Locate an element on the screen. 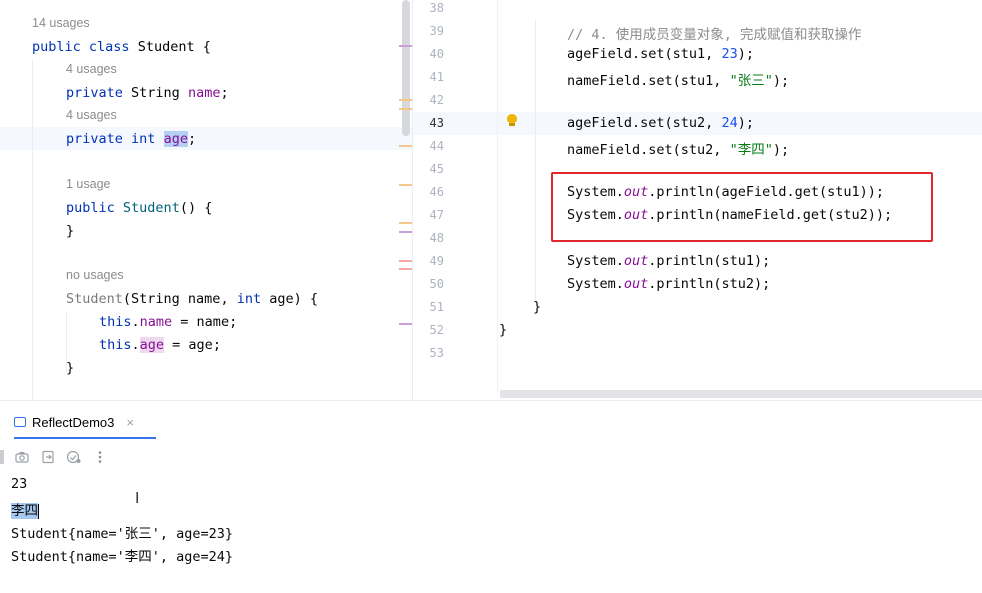 The height and width of the screenshot is (593, 982). console-line: Student{name='李四', age=24} is located at coordinates (122, 557).